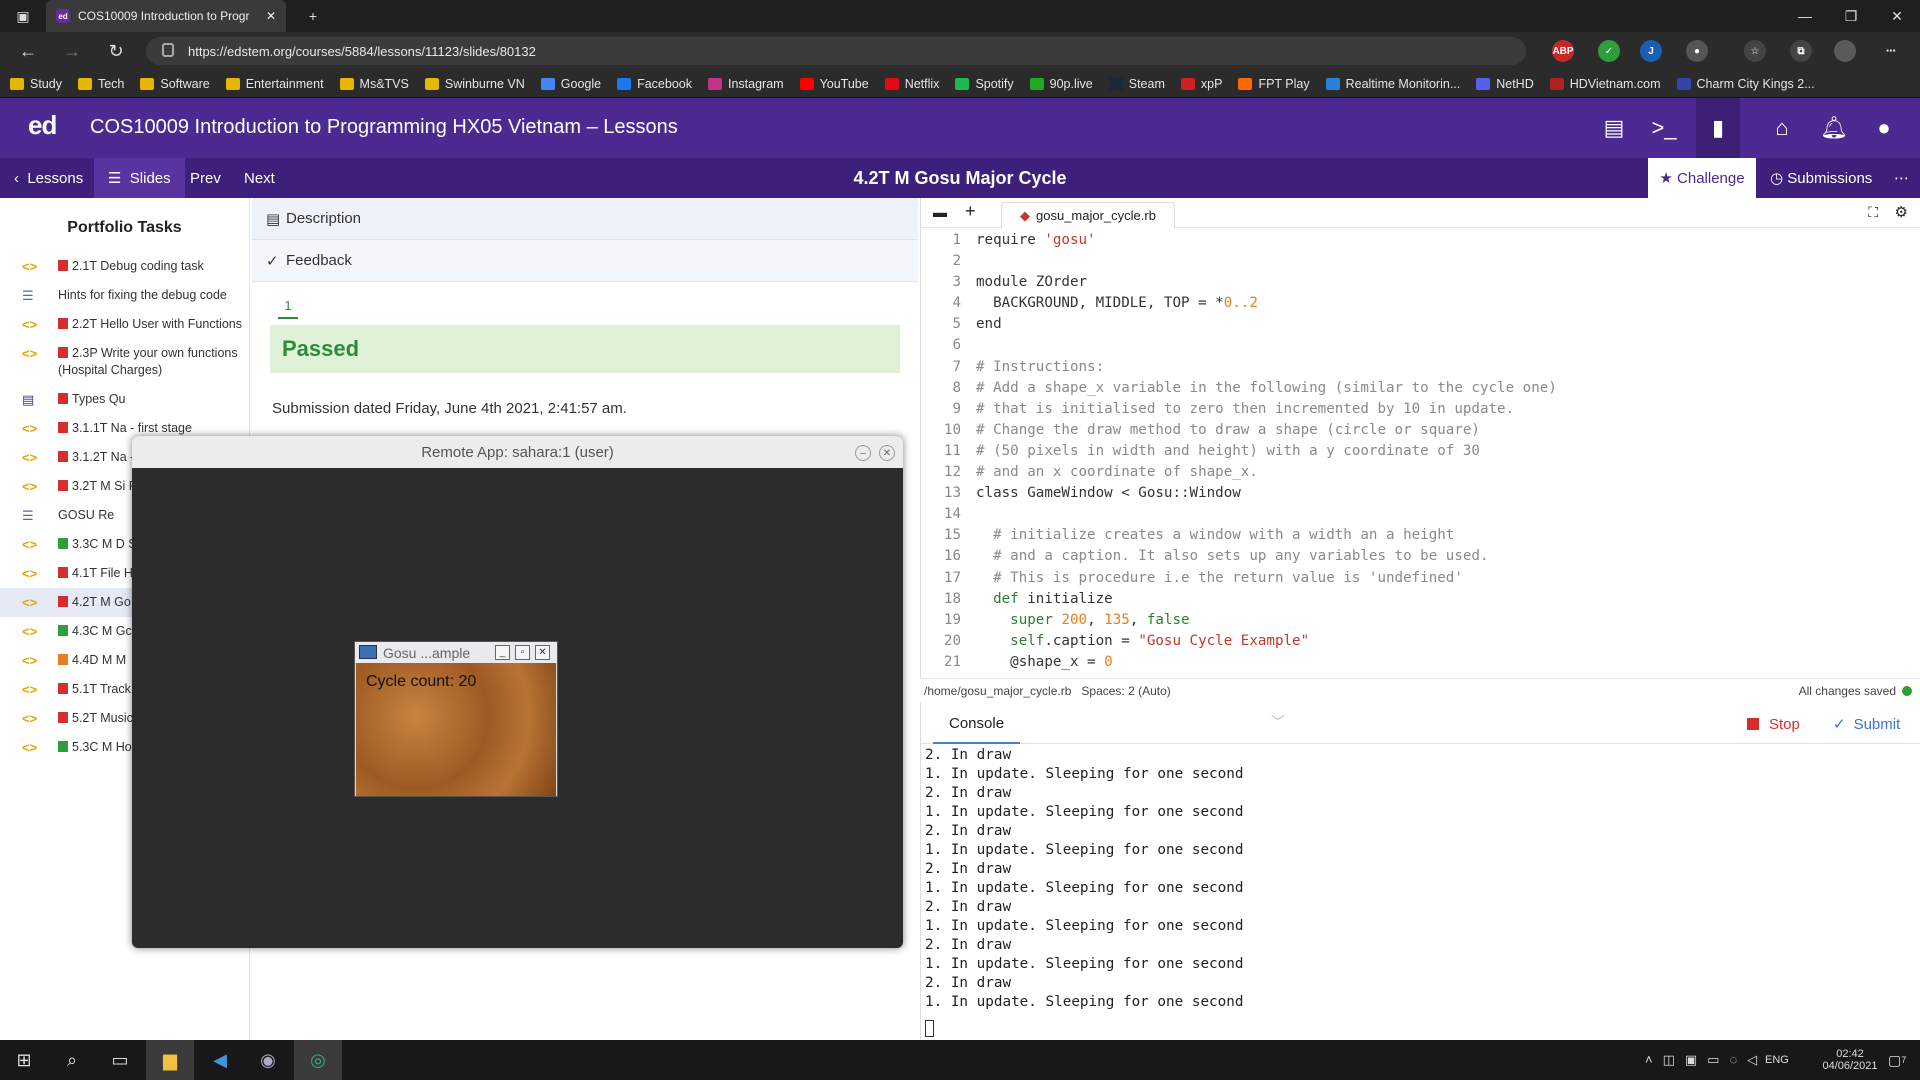 This screenshot has width=1920, height=1080. What do you see at coordinates (1900, 178) in the screenshot?
I see `more-options-icon: ⋯` at bounding box center [1900, 178].